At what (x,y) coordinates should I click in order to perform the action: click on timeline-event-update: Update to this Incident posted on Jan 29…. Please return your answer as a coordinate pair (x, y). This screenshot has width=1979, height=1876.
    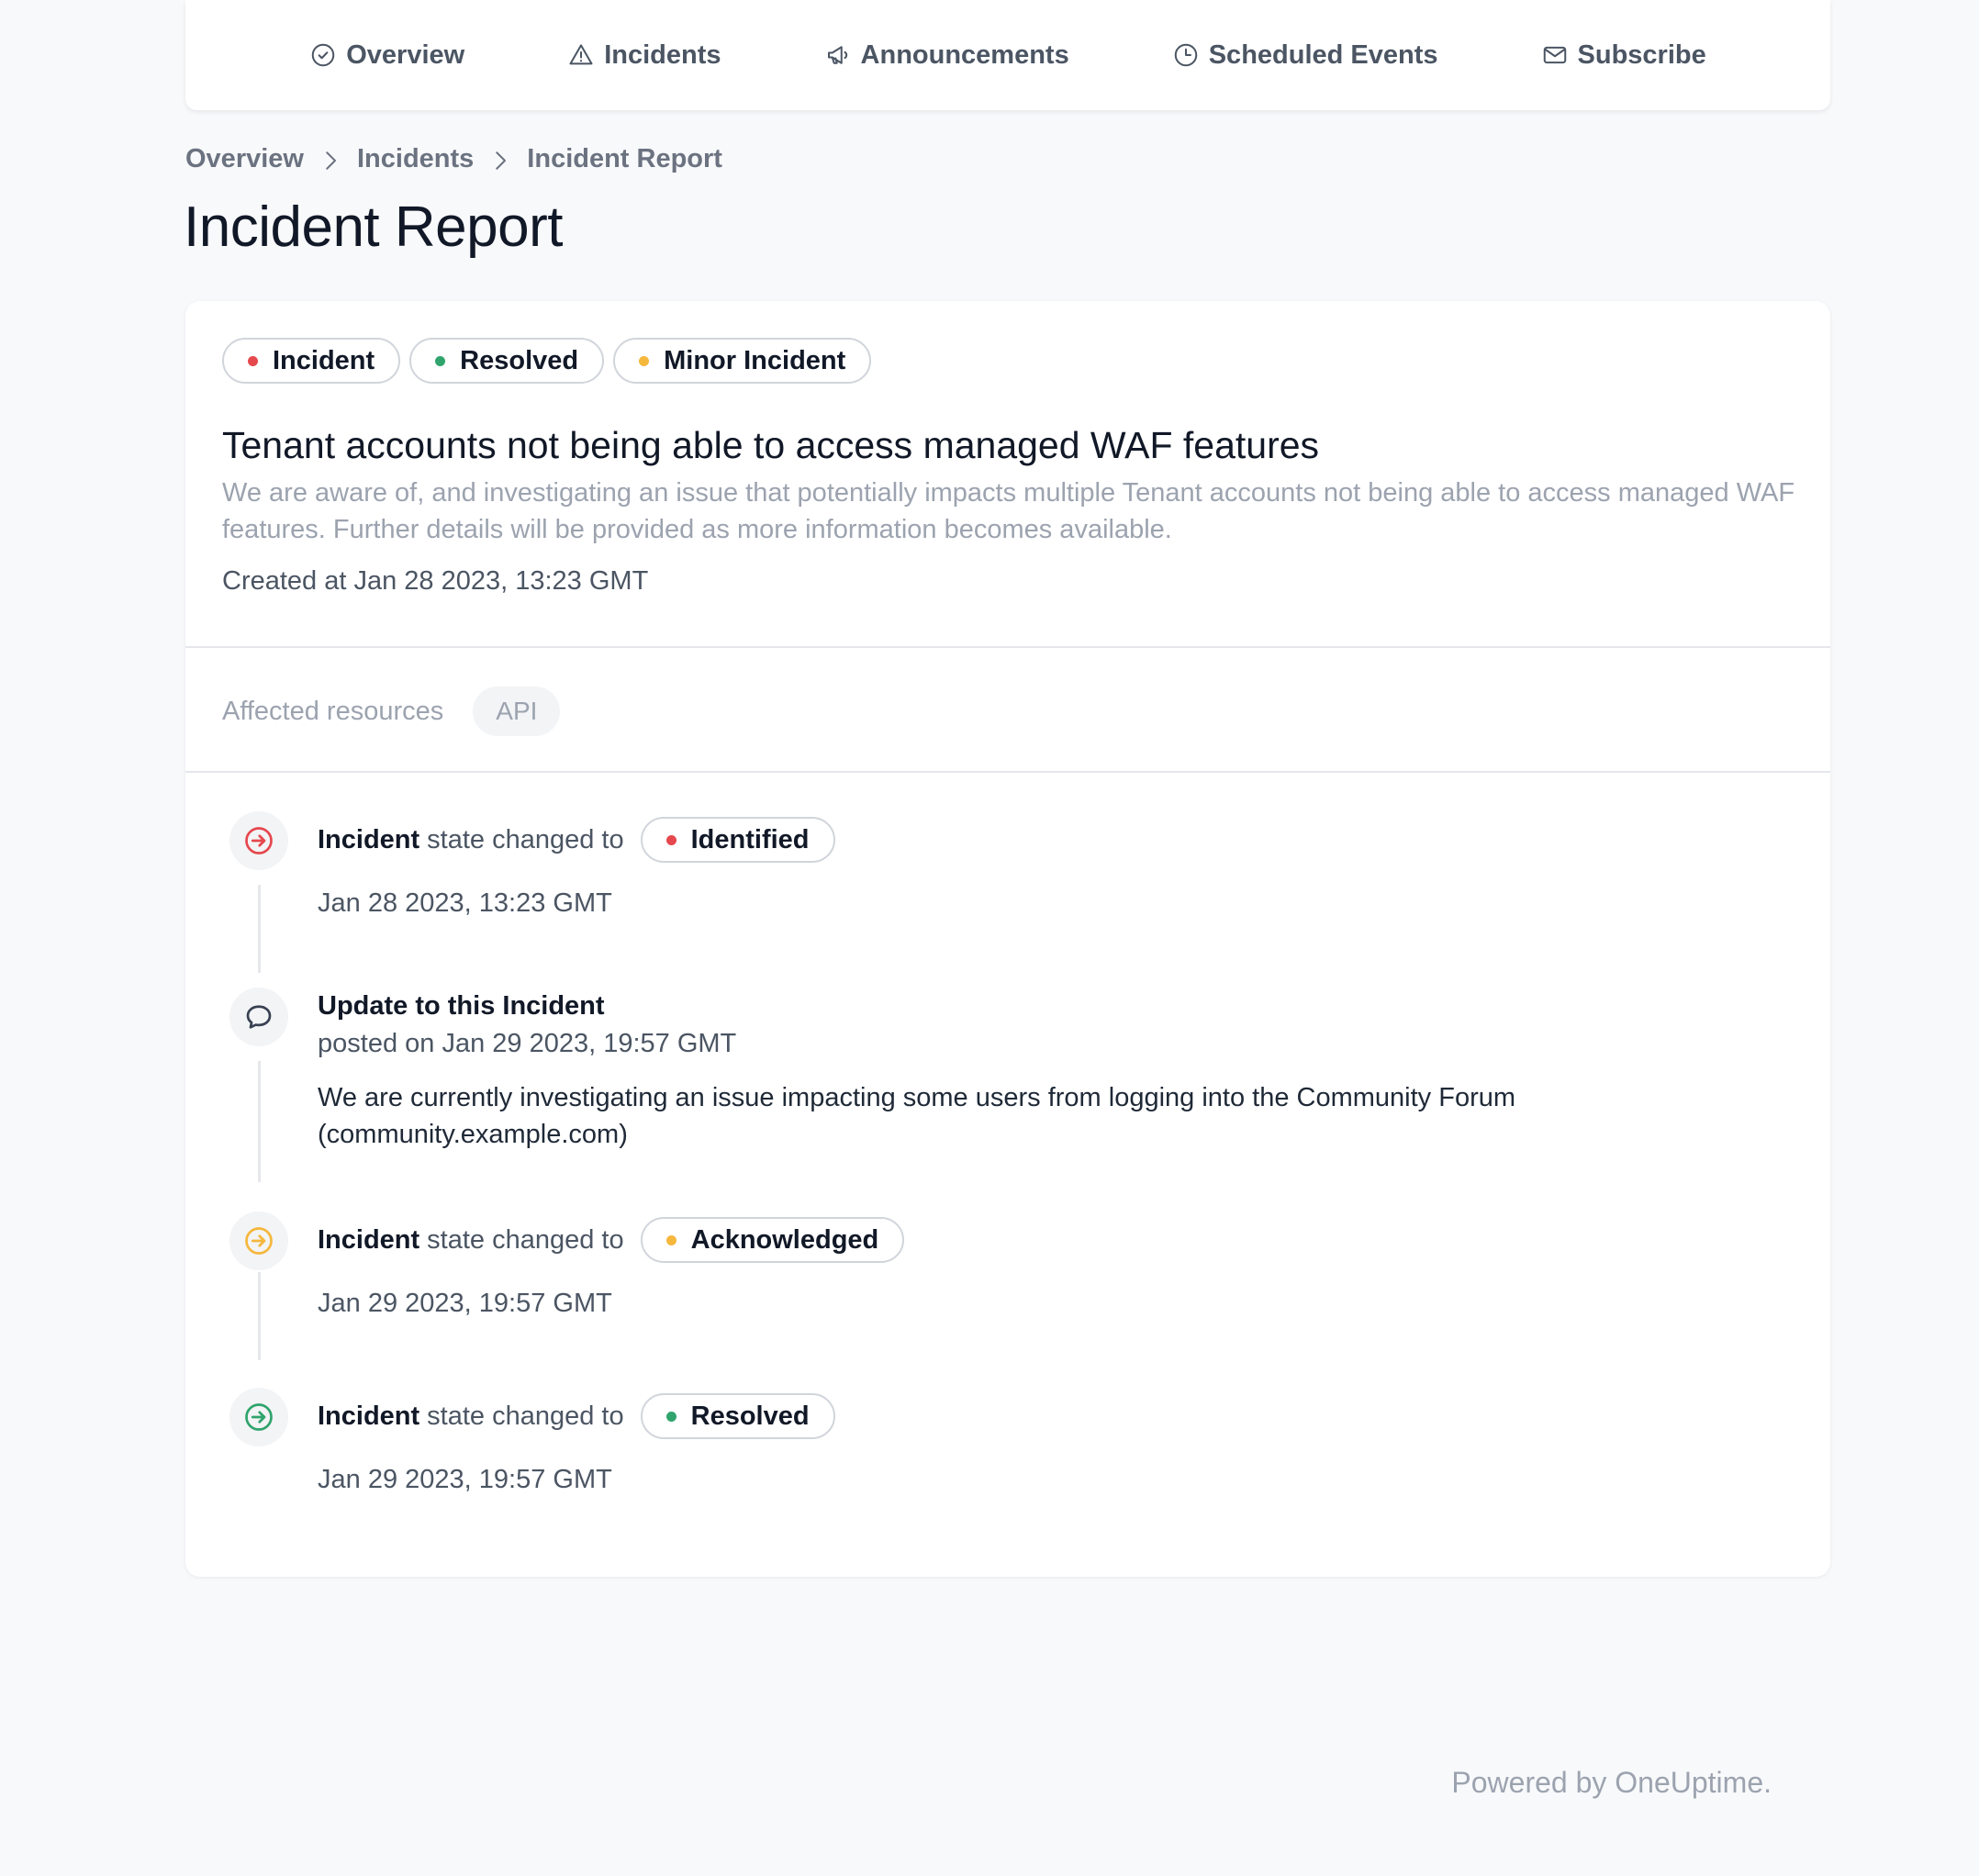
    Looking at the image, I should click on (1034, 1072).